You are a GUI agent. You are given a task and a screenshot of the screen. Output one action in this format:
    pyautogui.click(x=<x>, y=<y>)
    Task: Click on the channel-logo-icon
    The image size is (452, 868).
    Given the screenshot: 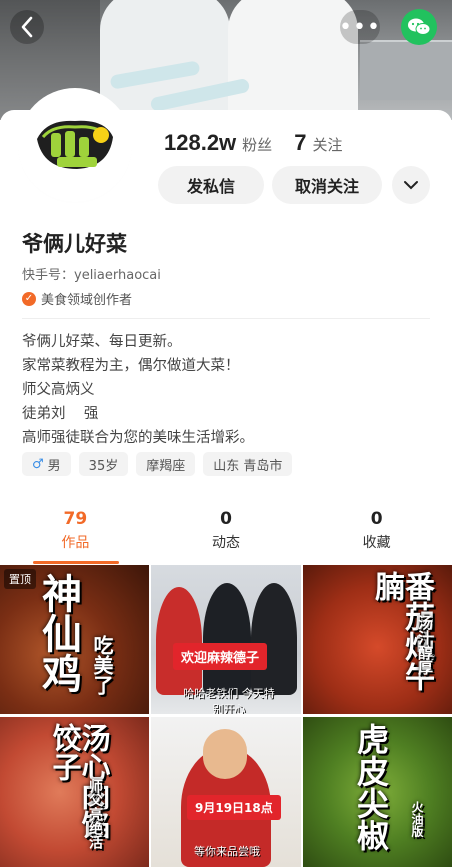 What is the action you would take?
    pyautogui.click(x=75, y=144)
    